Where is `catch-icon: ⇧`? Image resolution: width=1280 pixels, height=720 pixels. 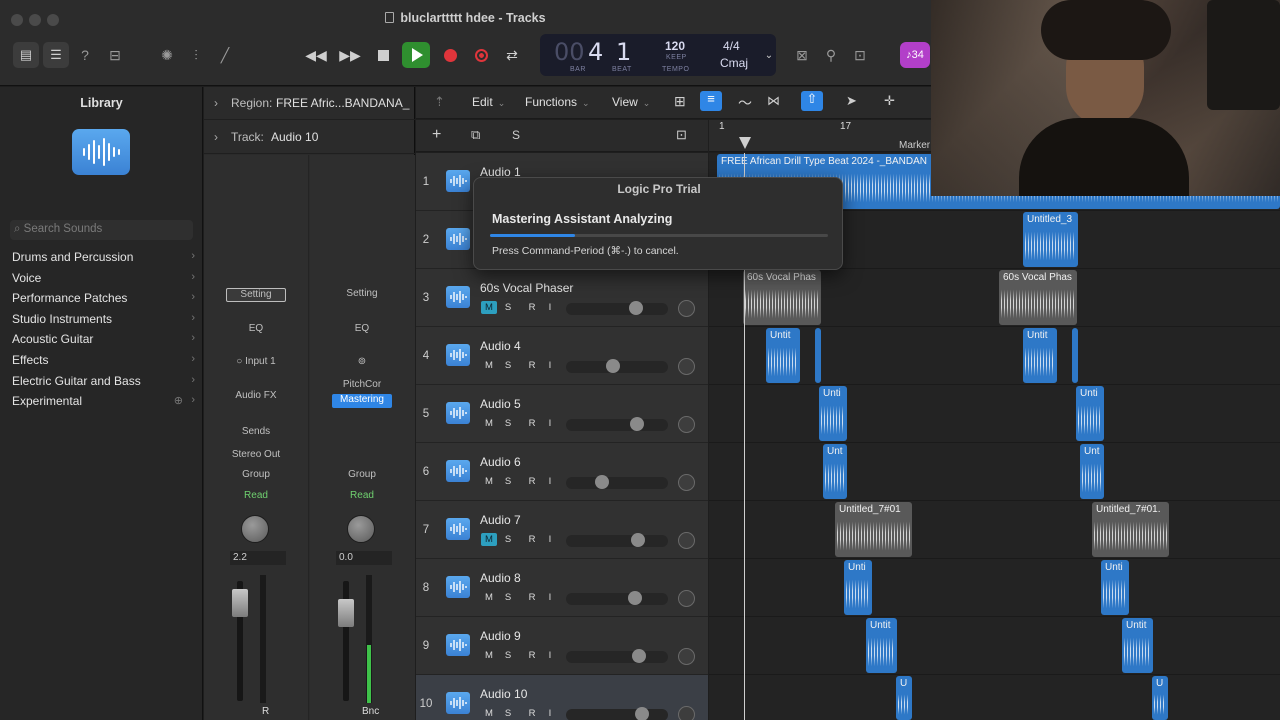 catch-icon: ⇧ is located at coordinates (812, 101).